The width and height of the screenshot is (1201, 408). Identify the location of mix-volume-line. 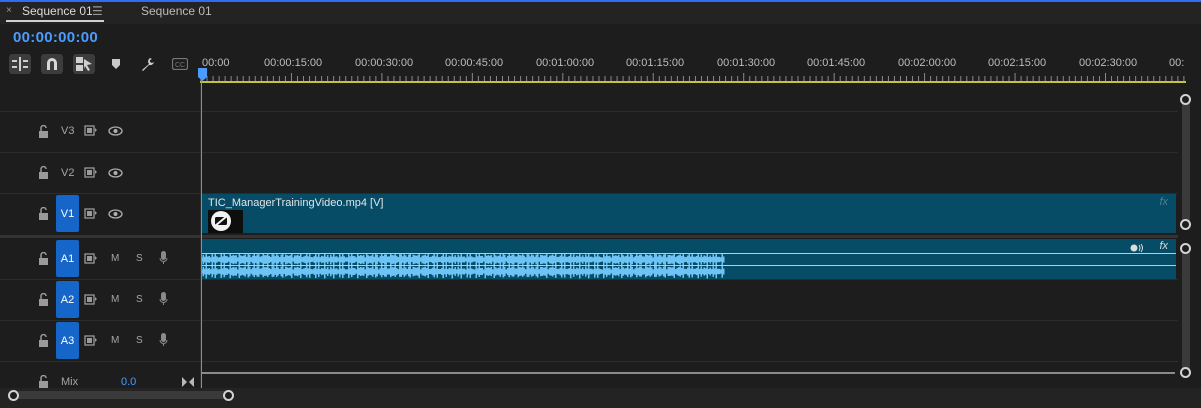
(688, 373).